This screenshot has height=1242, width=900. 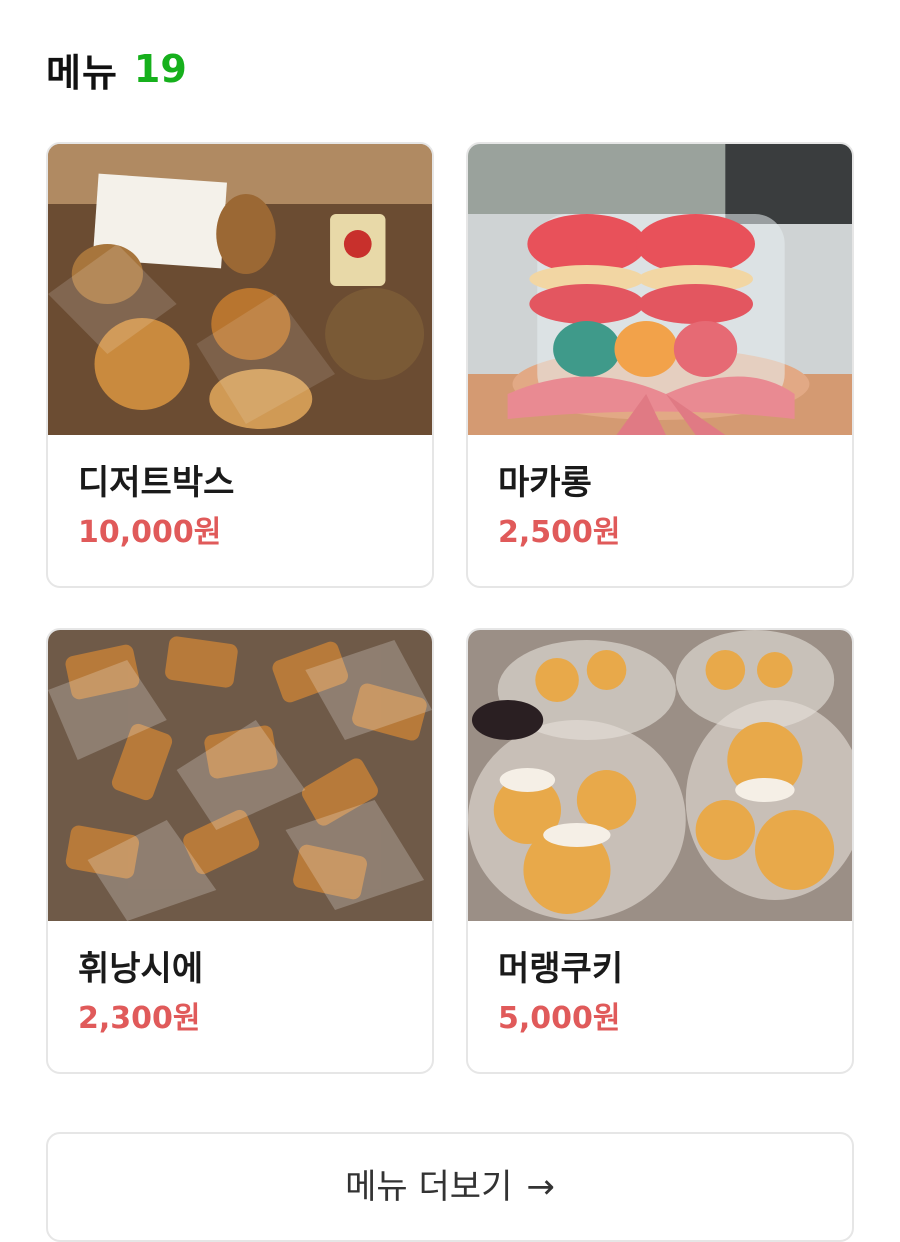 I want to click on more-menu-label: 메뉴 더보기, so click(x=429, y=1187).